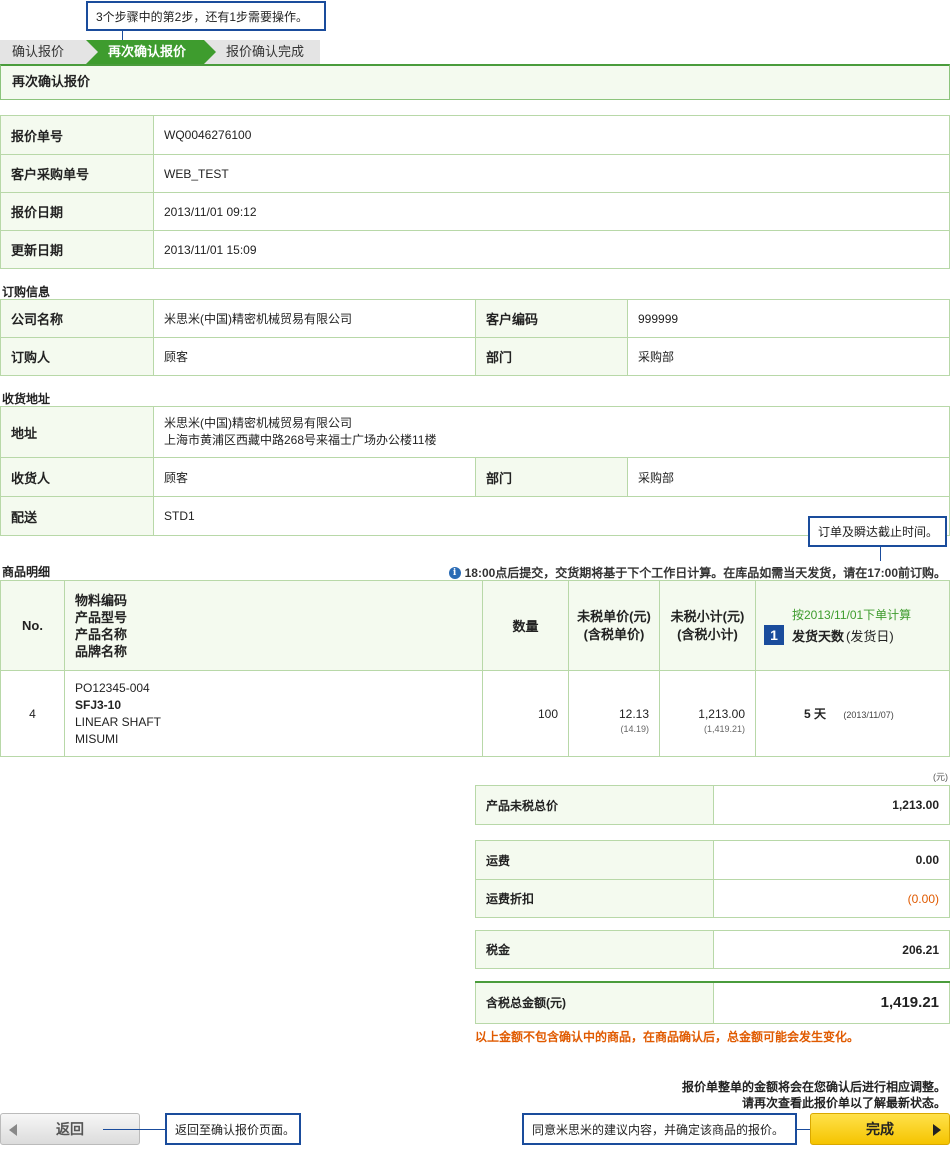 Image resolution: width=950 pixels, height=1150 pixels. I want to click on freight-discount-label: 运费折扣, so click(594, 898).